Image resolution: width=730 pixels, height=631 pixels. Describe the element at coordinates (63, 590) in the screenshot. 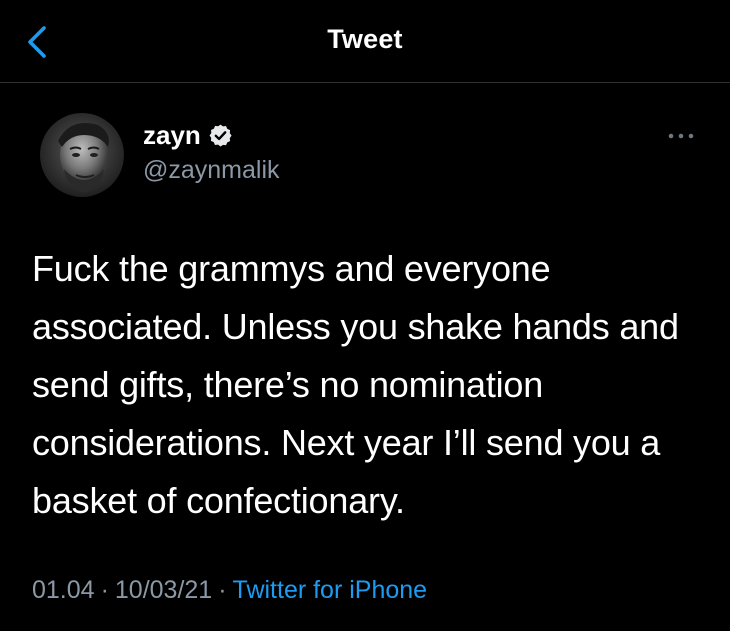

I see `tweet-time: 01.04` at that location.